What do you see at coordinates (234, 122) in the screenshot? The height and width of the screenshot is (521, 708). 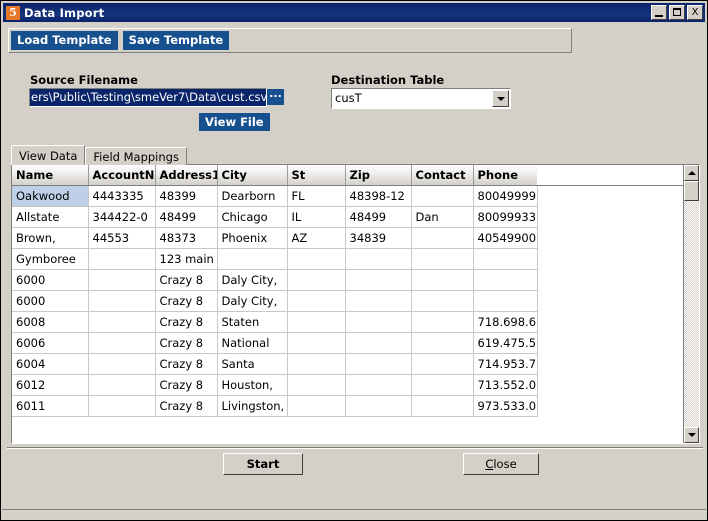 I see `view-file-button: View File` at bounding box center [234, 122].